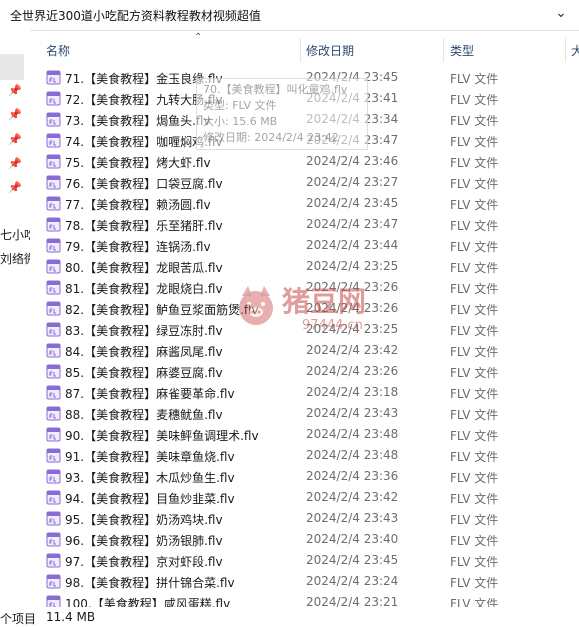 This screenshot has height=627, width=579. I want to click on file-name: 95.【美食教程】奶汤鸡块.flv, so click(144, 519).